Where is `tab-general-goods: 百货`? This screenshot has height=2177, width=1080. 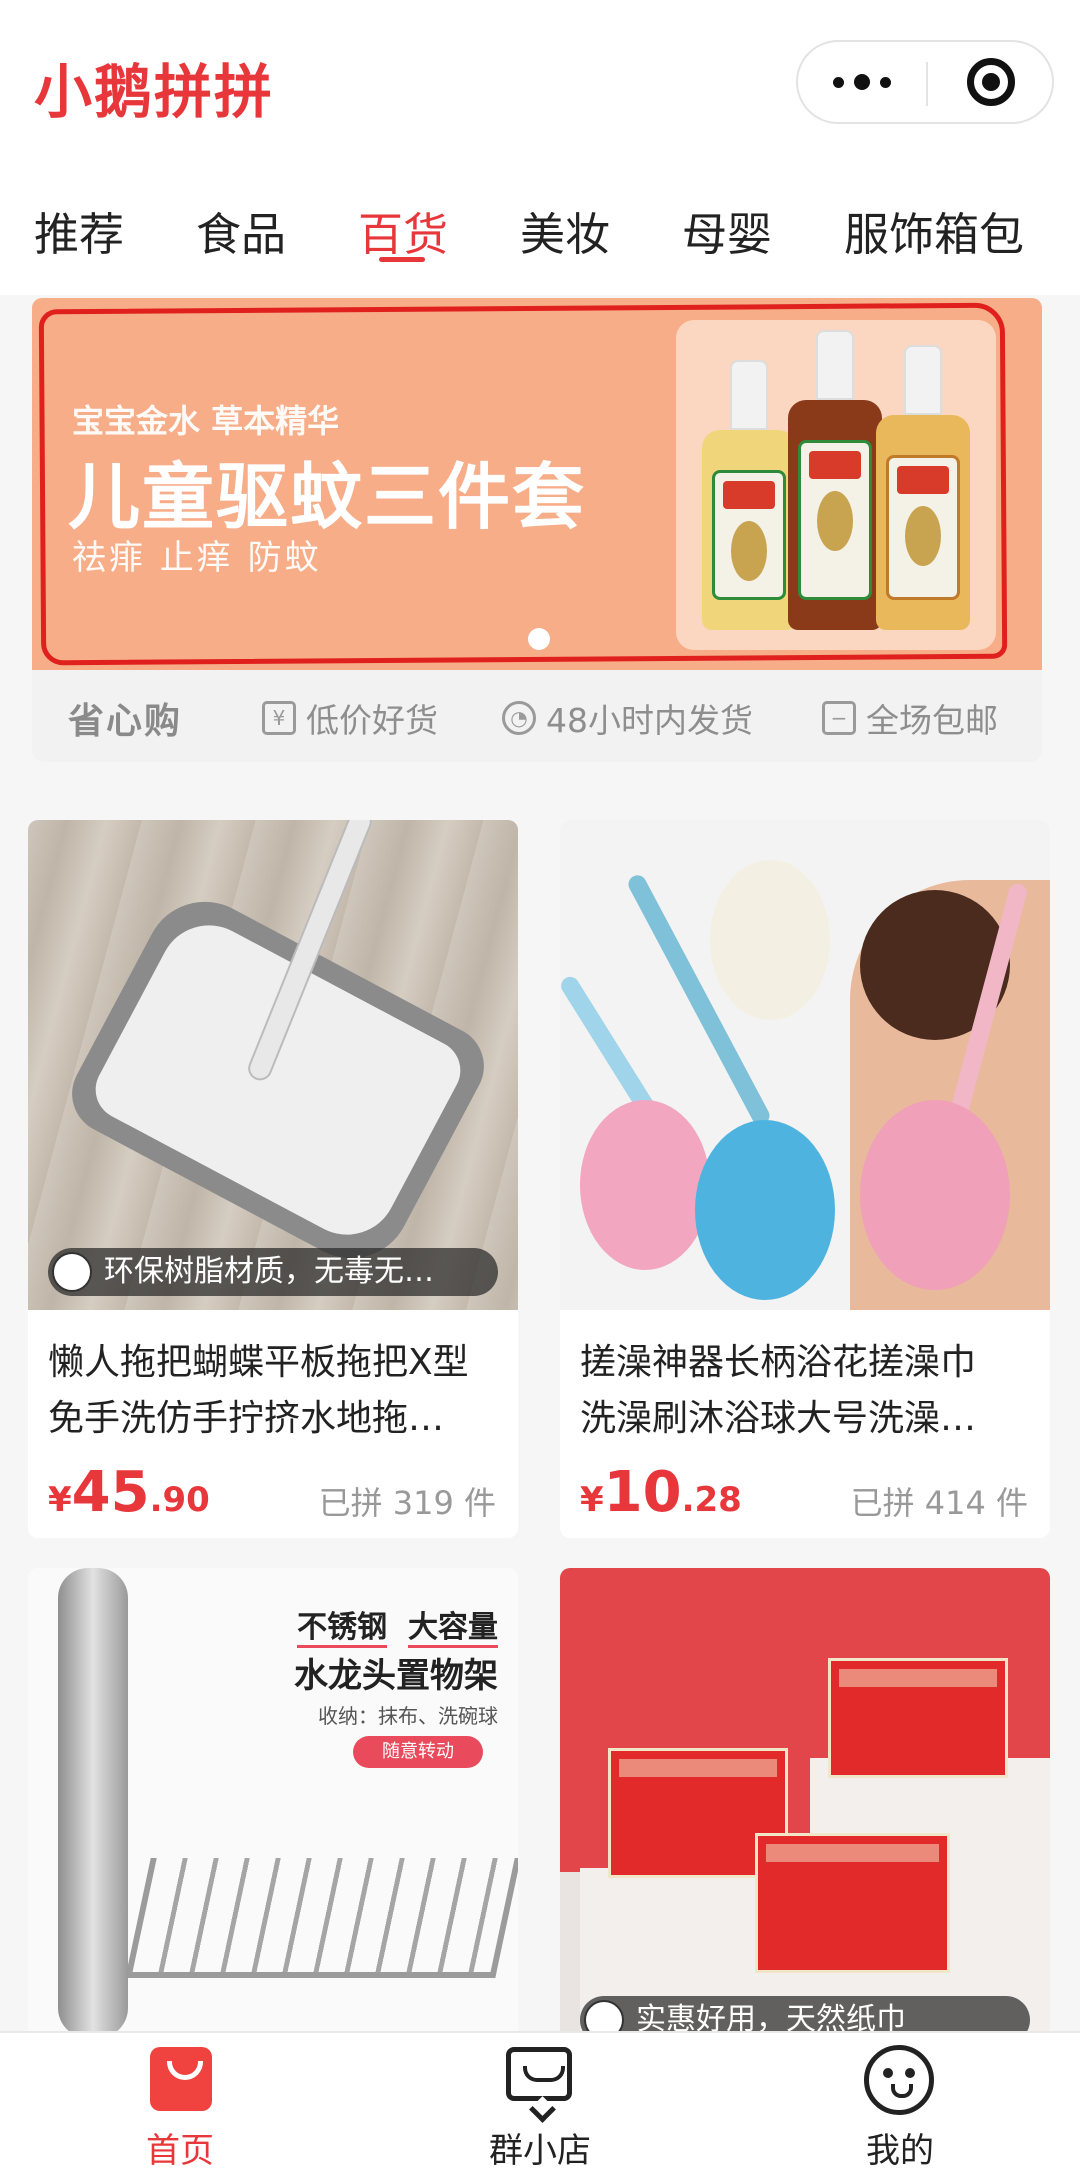
tab-general-goods: 百货 is located at coordinates (403, 235).